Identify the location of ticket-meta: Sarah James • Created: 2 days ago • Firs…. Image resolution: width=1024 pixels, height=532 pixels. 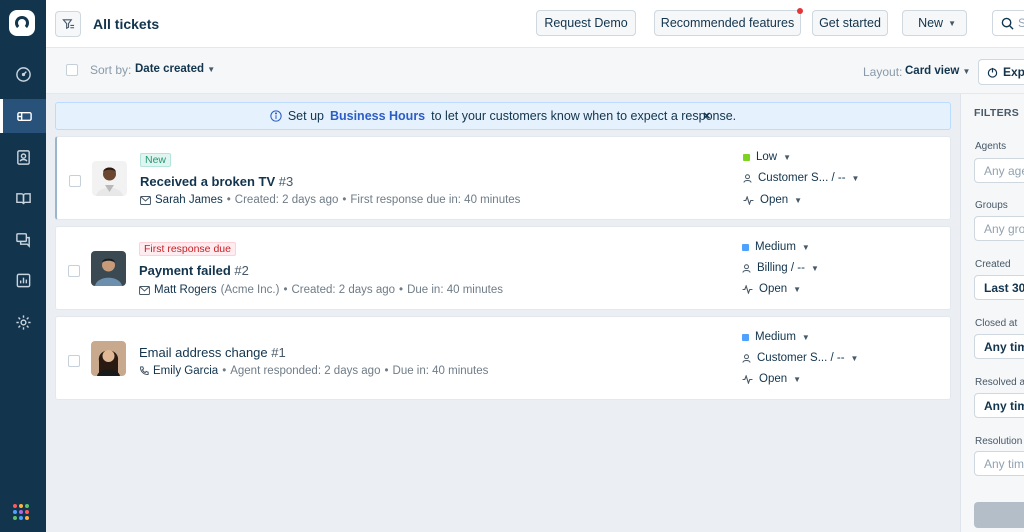
(330, 200).